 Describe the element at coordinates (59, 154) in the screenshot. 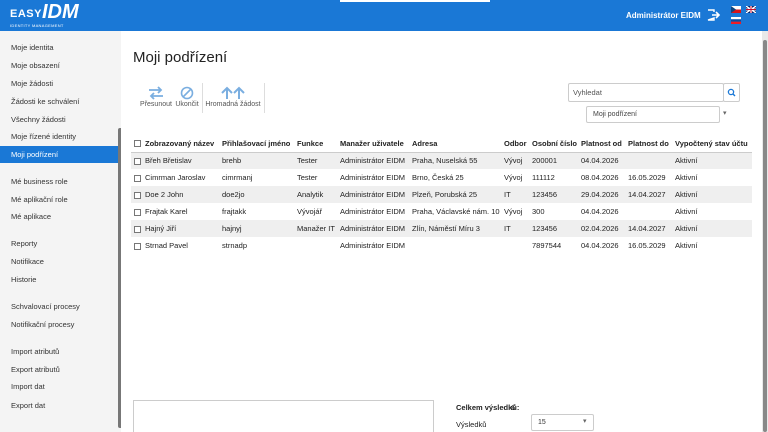

I see `sidebar-item-moji-podrizeni: Moji podřízení` at that location.